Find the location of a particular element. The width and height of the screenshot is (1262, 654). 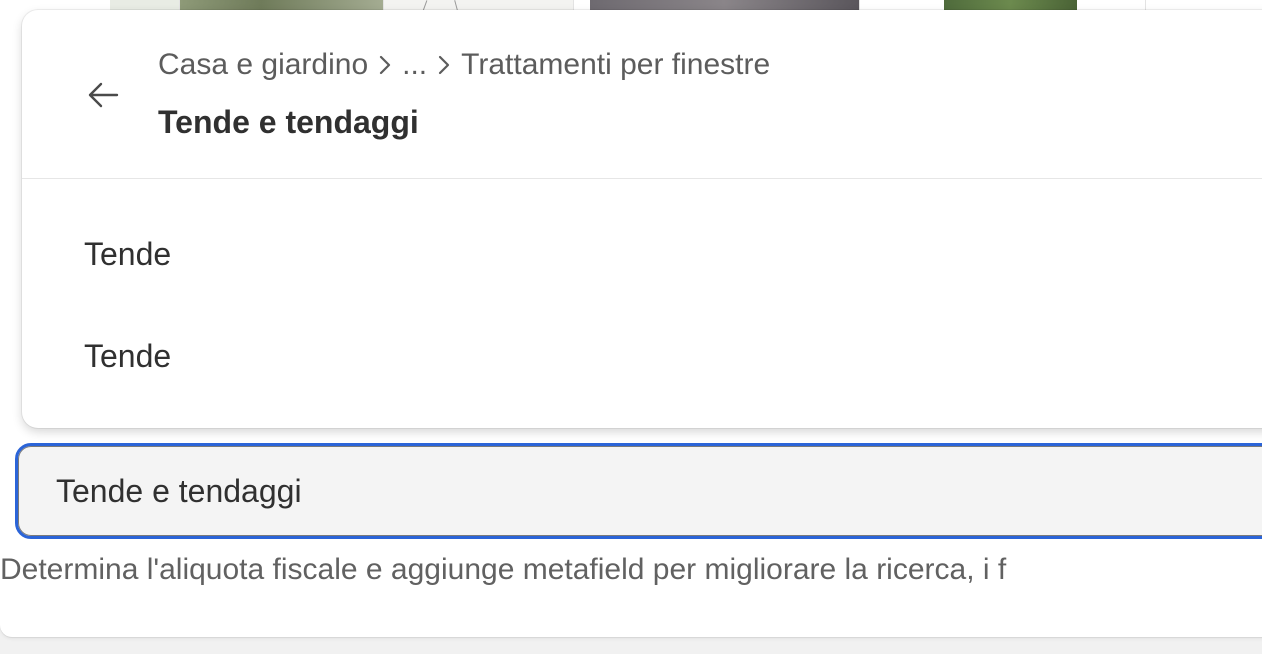

category-input: Tende e tendaggi is located at coordinates (638, 491).